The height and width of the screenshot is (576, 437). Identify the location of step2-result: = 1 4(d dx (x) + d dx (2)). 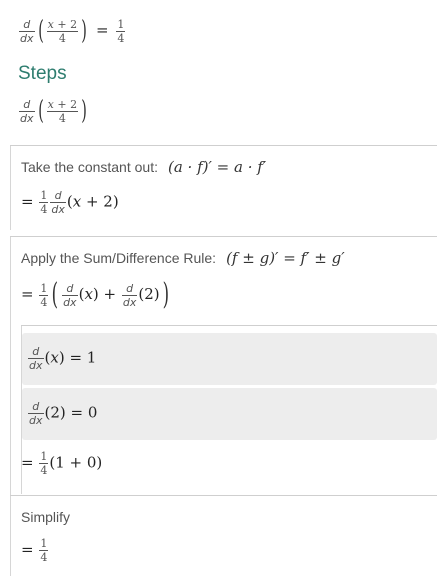
(95, 294).